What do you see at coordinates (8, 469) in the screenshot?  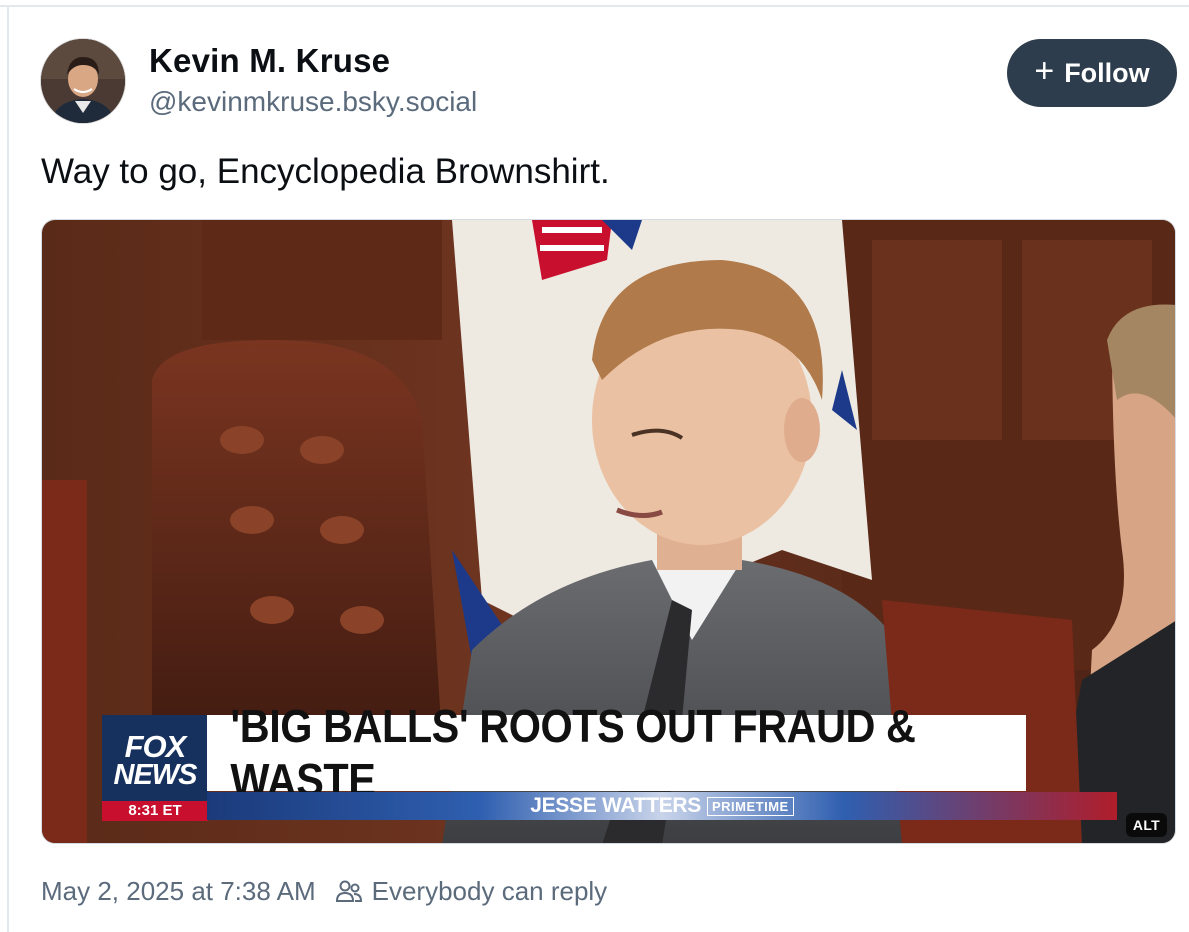 I see `left-divider` at bounding box center [8, 469].